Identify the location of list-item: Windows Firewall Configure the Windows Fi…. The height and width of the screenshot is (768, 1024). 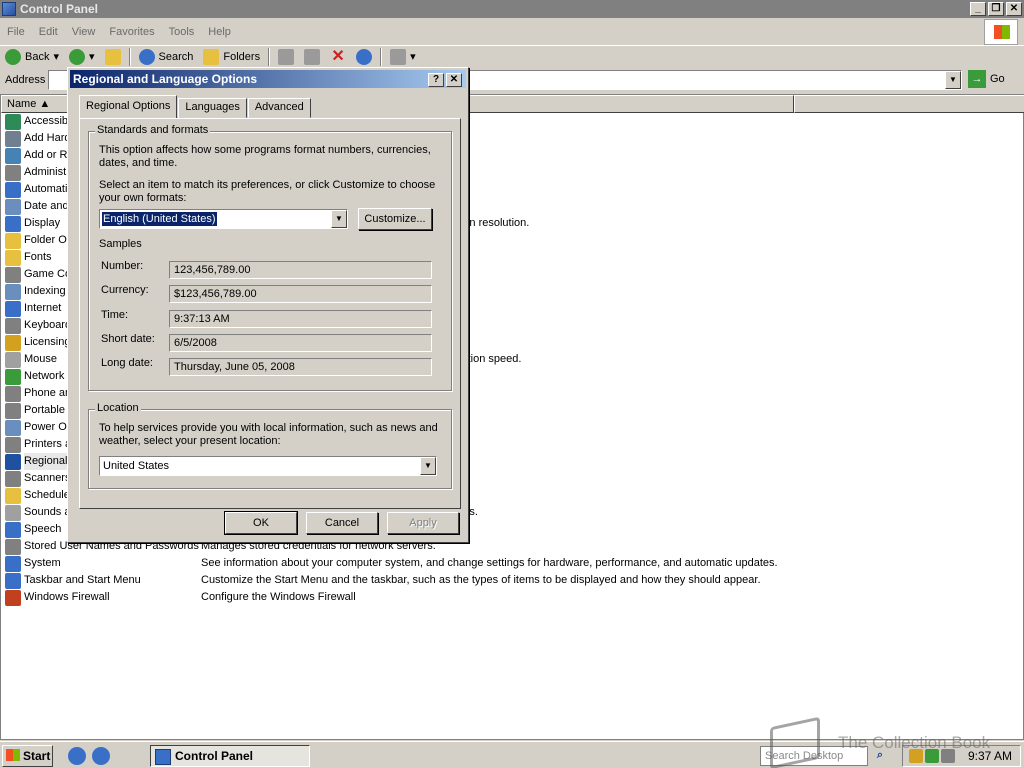
(512, 597).